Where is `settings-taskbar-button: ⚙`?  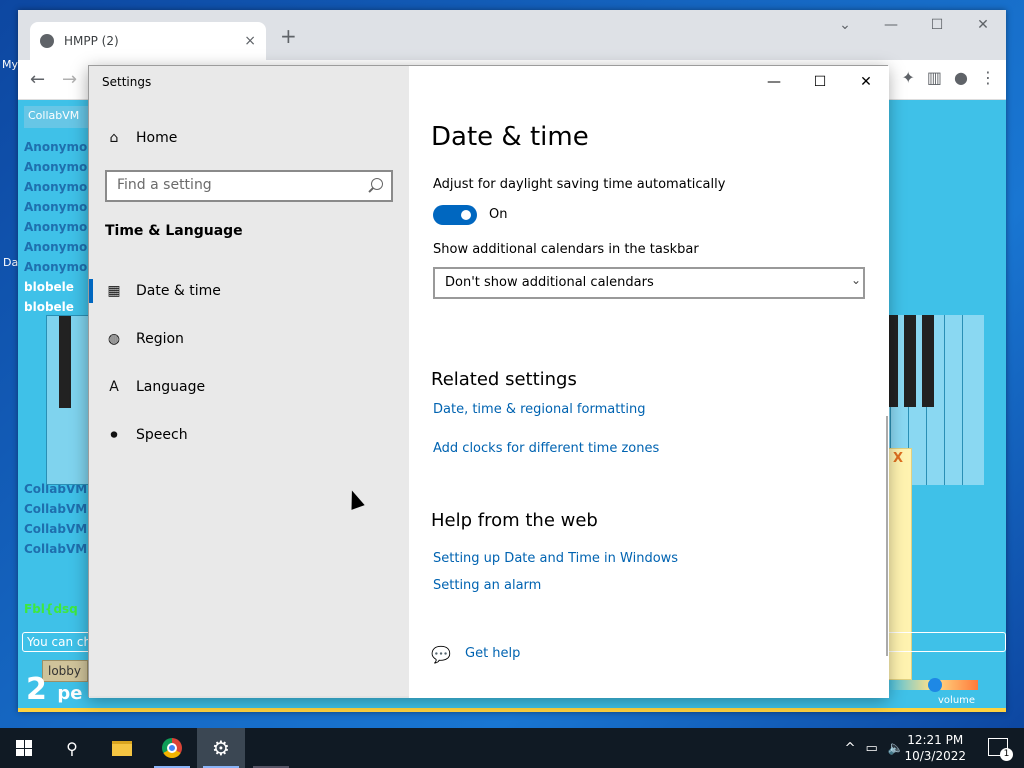
settings-taskbar-button: ⚙ is located at coordinates (221, 748).